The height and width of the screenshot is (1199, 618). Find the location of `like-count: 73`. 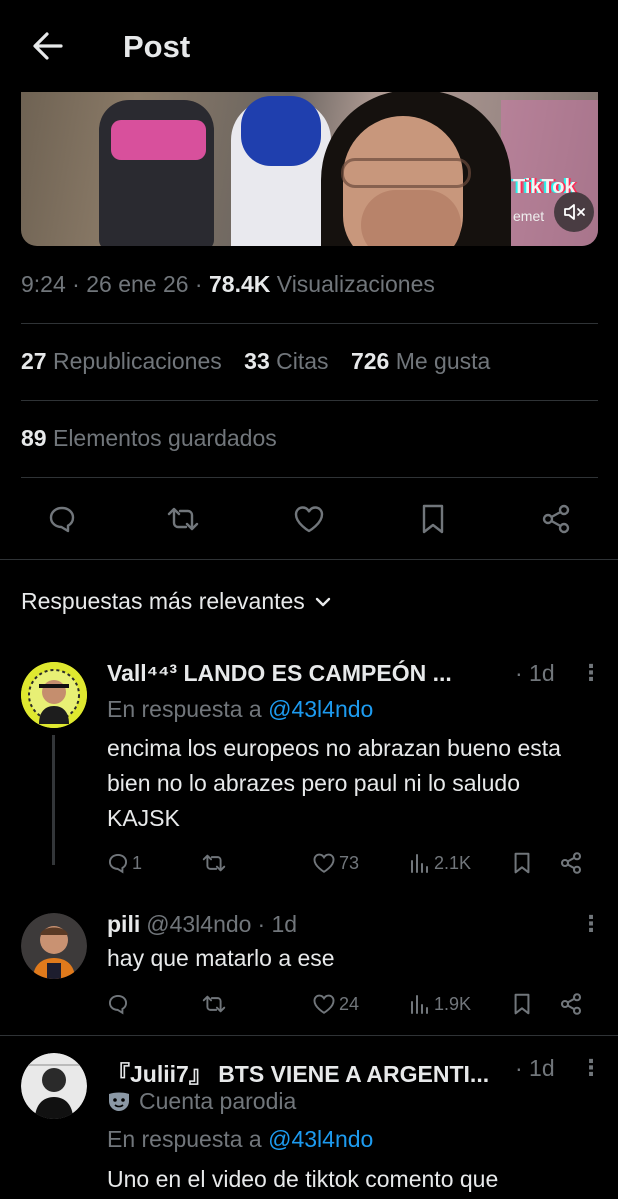

like-count: 73 is located at coordinates (349, 862).